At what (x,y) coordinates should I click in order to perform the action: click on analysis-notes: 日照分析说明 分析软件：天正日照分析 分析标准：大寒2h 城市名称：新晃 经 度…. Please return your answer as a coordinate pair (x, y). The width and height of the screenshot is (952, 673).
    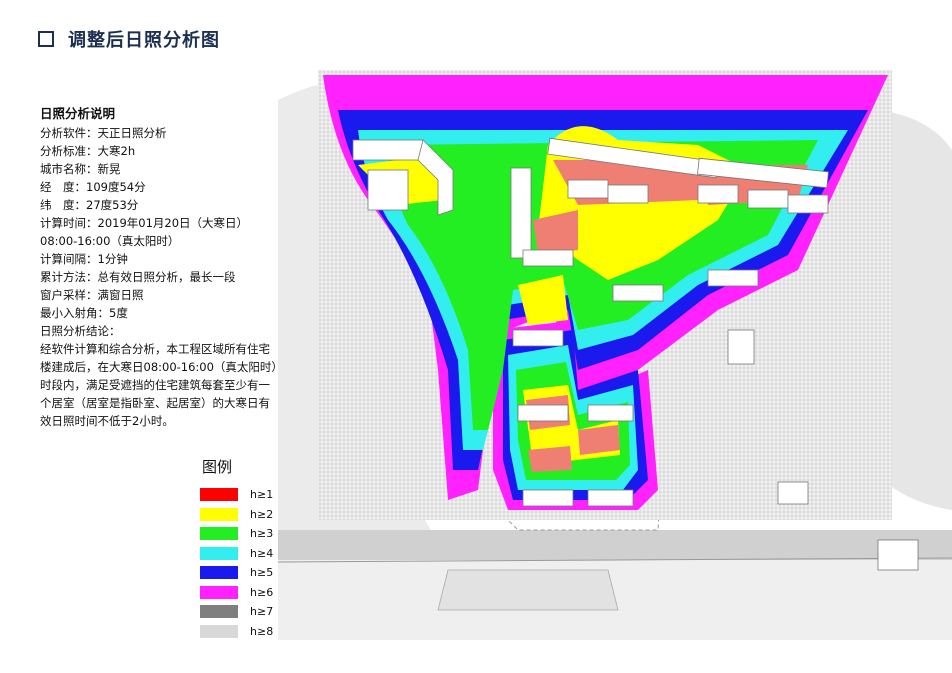
    Looking at the image, I should click on (160, 267).